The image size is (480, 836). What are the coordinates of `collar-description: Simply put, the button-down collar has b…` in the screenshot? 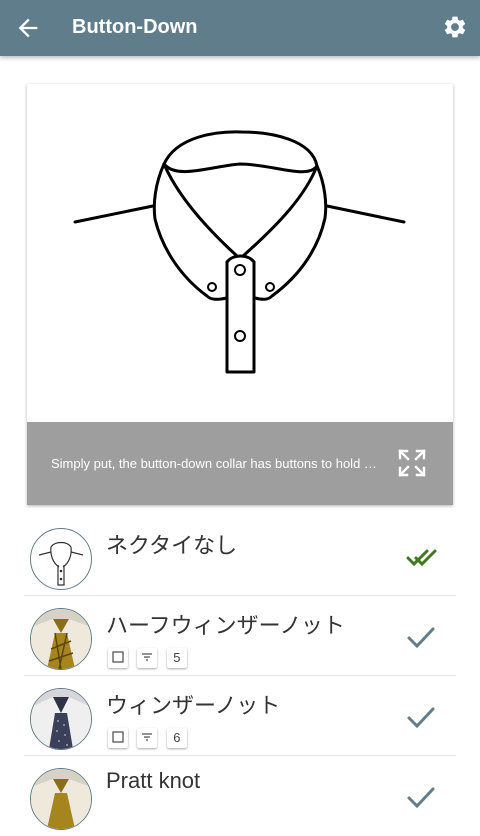 It's located at (216, 463).